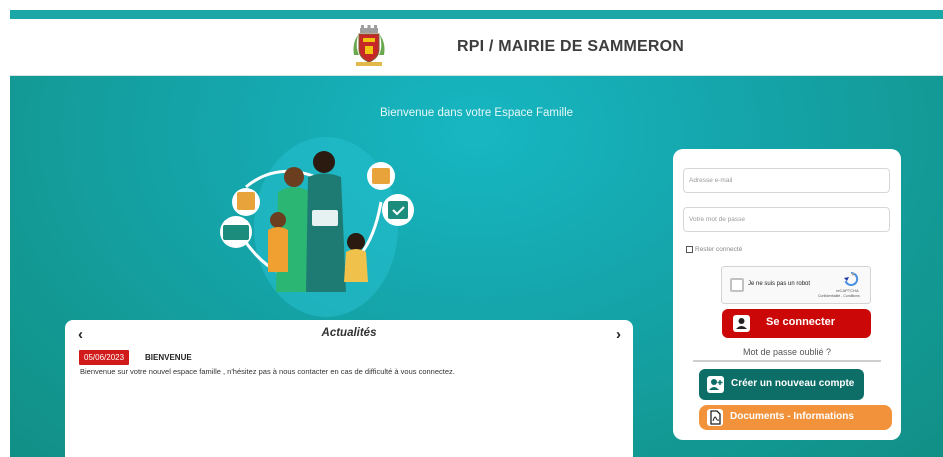 This screenshot has height=457, width=943. Describe the element at coordinates (719, 249) in the screenshot. I see `remember-label: Rester connecté` at that location.